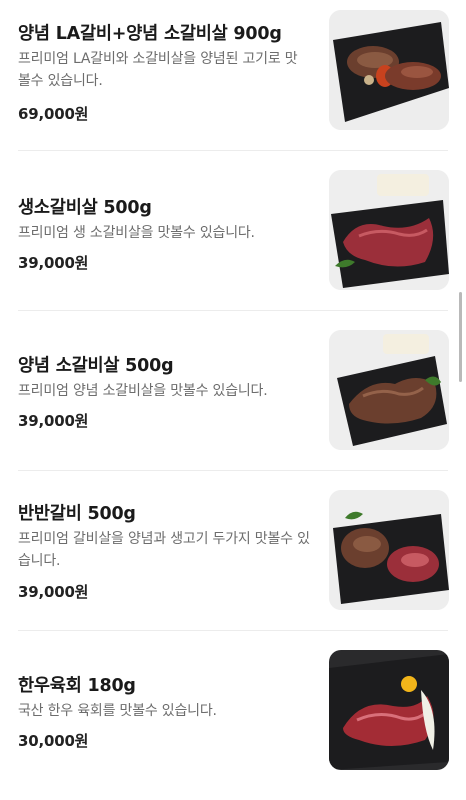  What do you see at coordinates (158, 70) in the screenshot?
I see `menu-item-description: 프리미엄 LA갈비와 소갈비살을 양념된 고기로 맛볼수 있습니다.` at bounding box center [158, 70].